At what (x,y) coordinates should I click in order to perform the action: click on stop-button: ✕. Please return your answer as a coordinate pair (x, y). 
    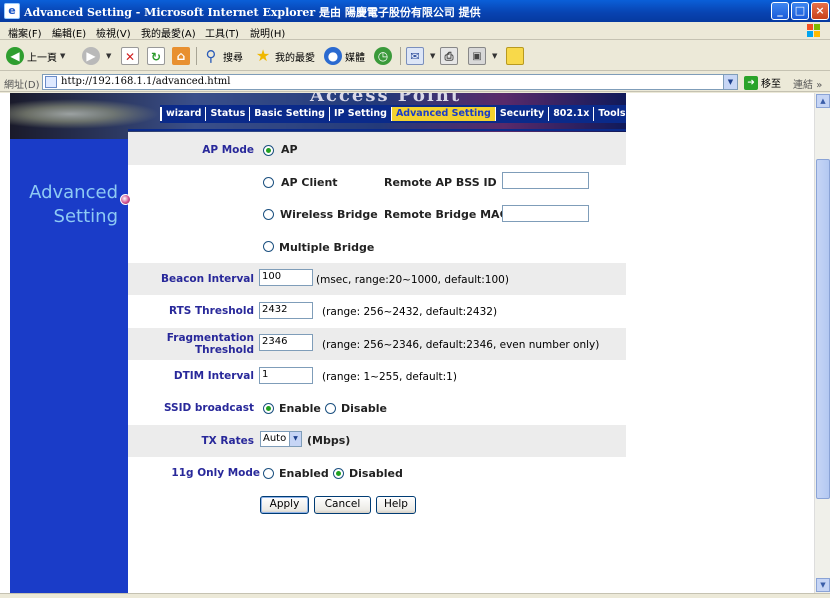
    Looking at the image, I should click on (131, 56).